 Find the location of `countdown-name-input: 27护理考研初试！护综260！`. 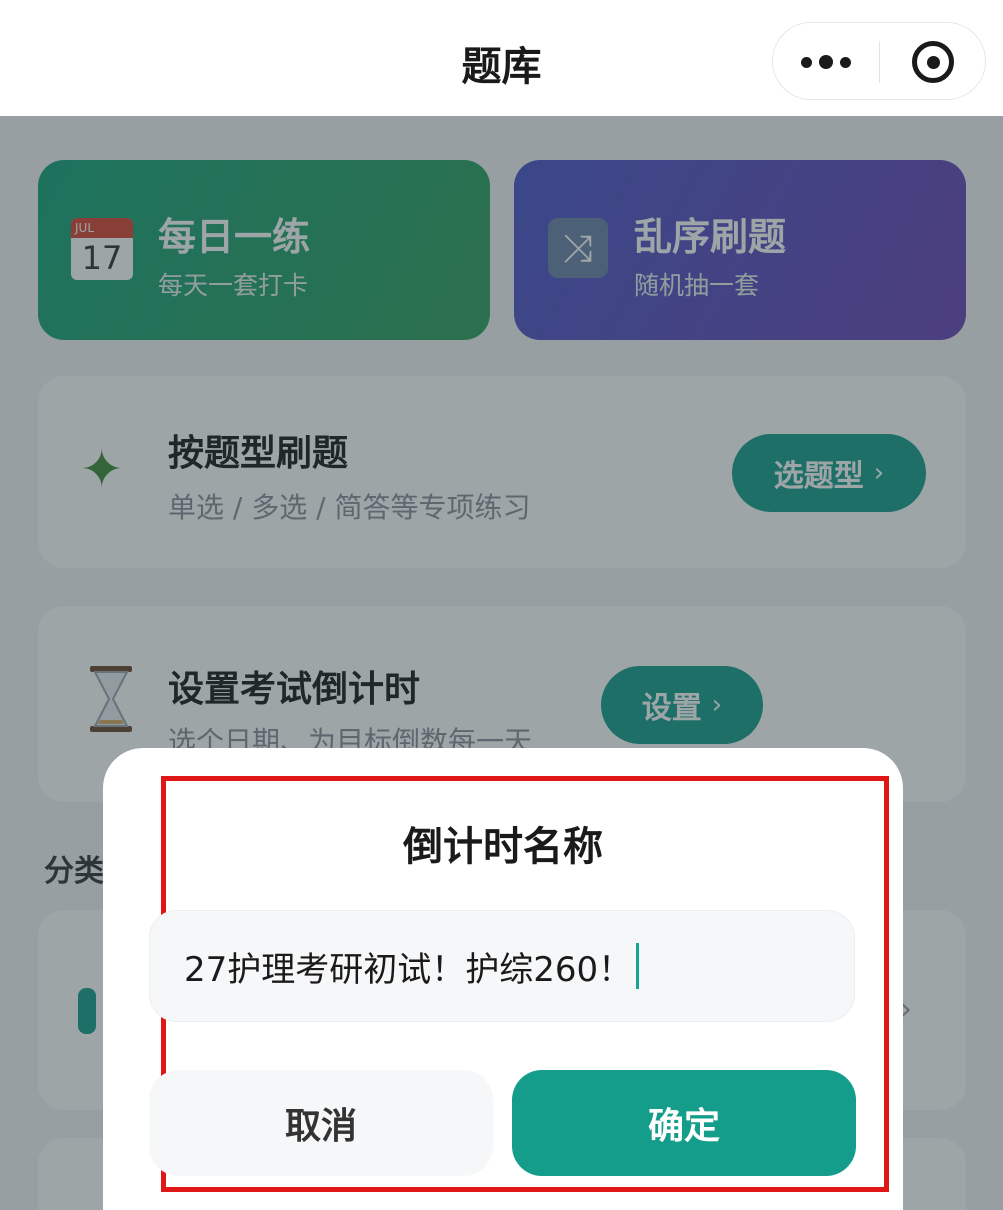

countdown-name-input: 27护理考研初试！护综260！ is located at coordinates (502, 966).